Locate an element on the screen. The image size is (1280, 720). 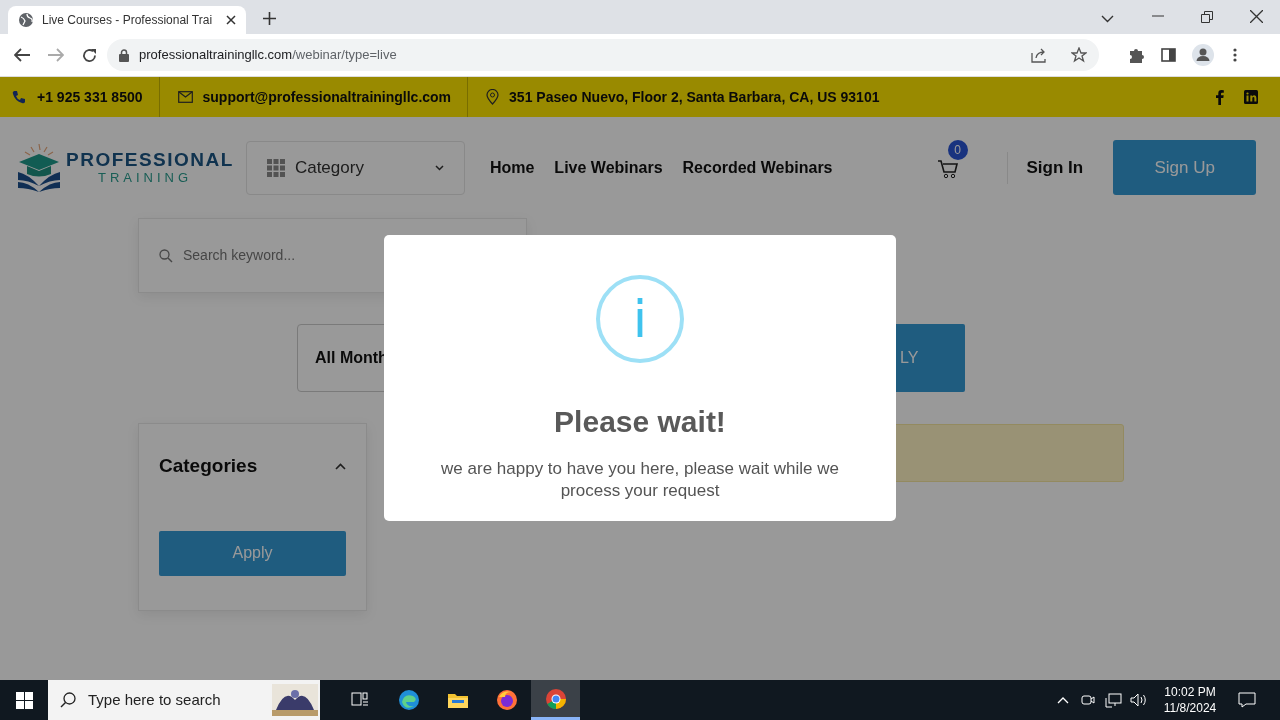
logo-icon is located at coordinates (39, 167).